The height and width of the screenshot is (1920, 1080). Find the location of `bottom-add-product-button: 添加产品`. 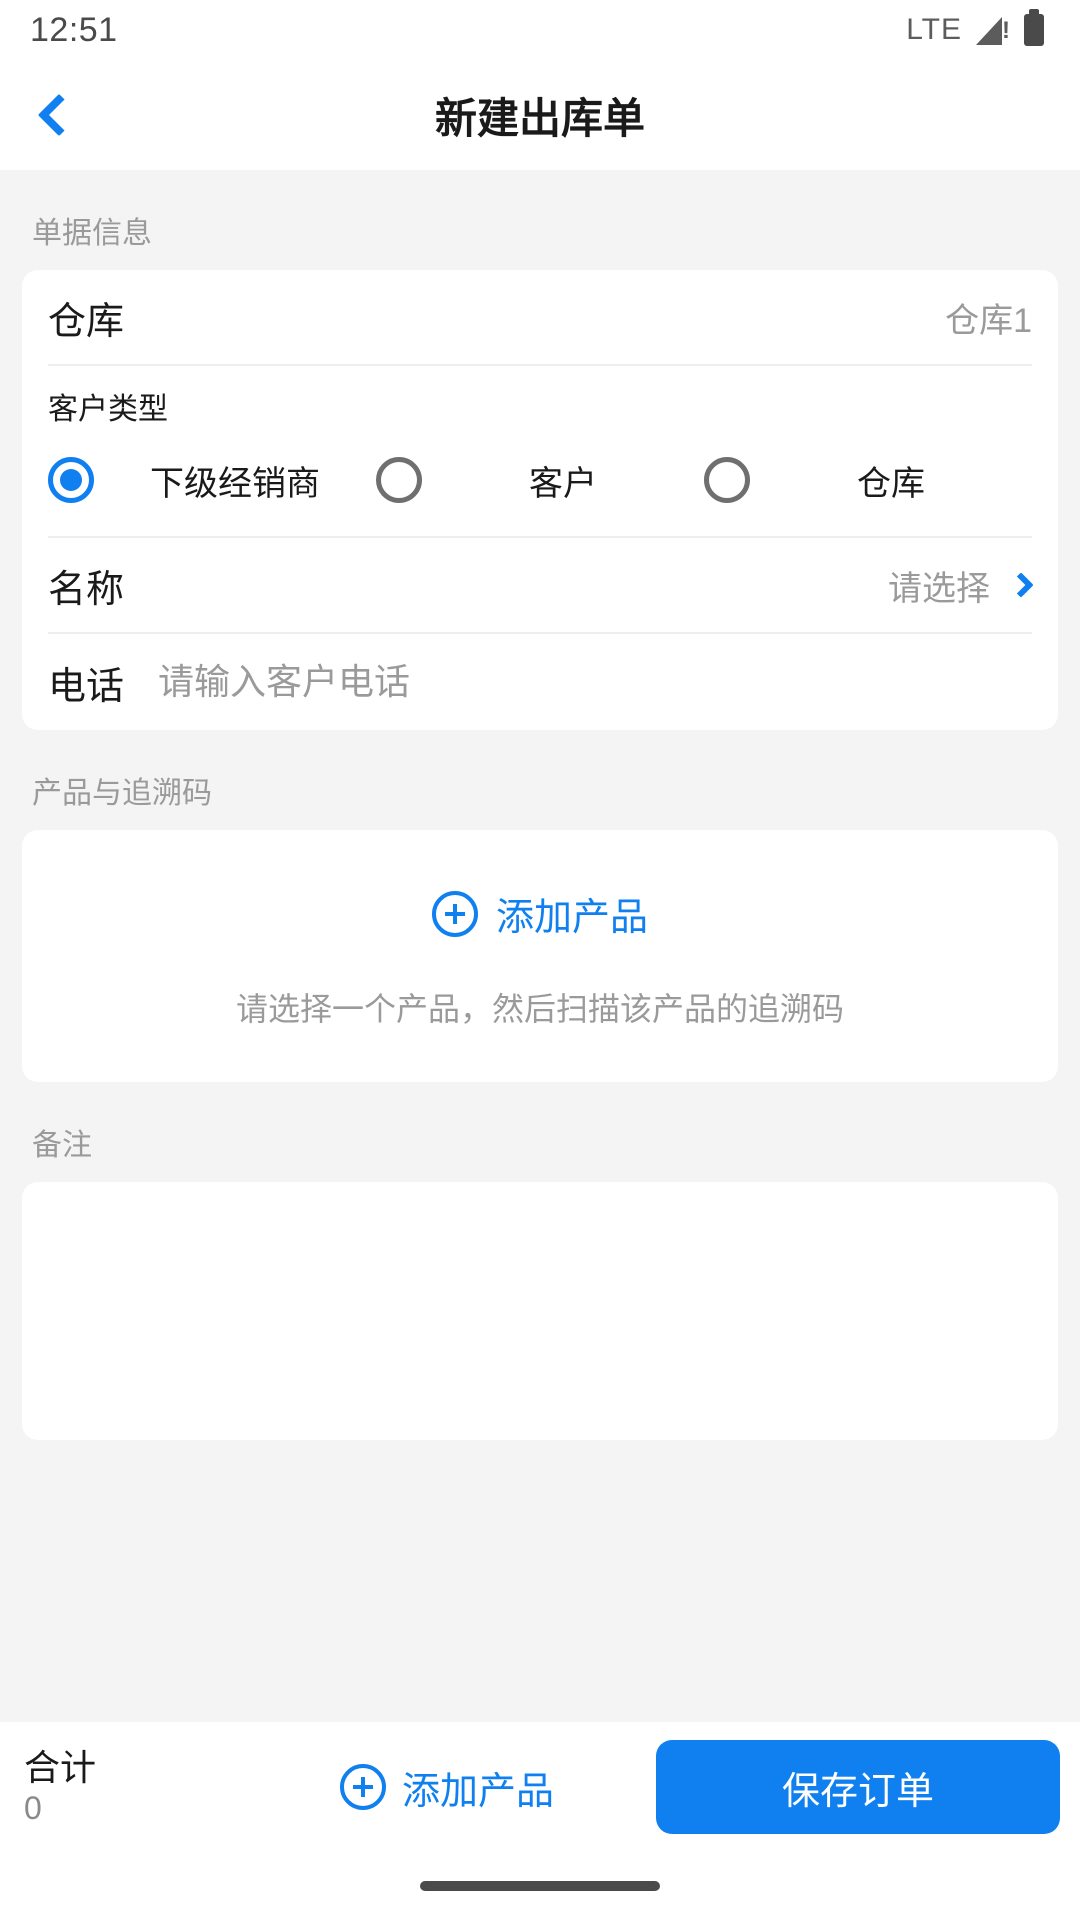

bottom-add-product-button: 添加产品 is located at coordinates (447, 1787).